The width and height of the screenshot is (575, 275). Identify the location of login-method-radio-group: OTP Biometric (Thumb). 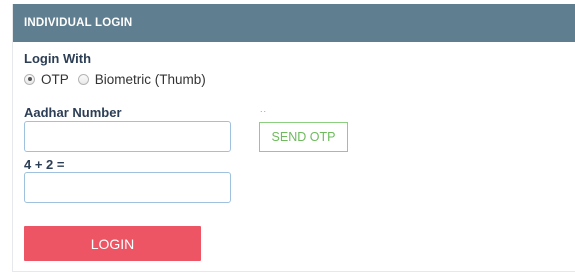
(119, 79).